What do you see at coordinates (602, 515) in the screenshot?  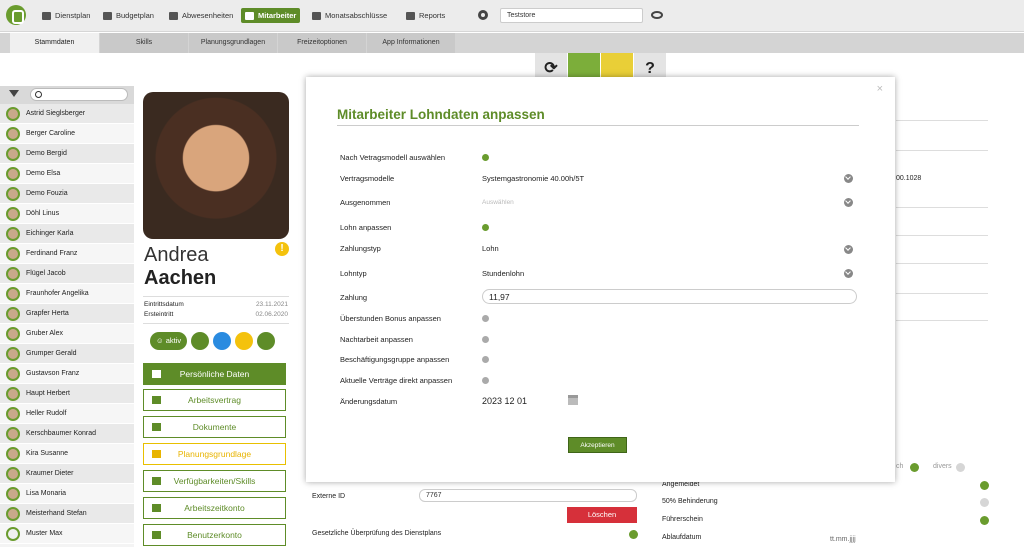 I see `delete-button: Löschen` at bounding box center [602, 515].